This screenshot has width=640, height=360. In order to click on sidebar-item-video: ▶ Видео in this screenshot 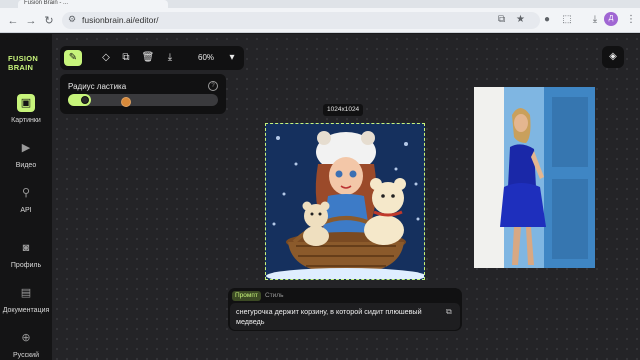, I will do `click(26, 154)`.